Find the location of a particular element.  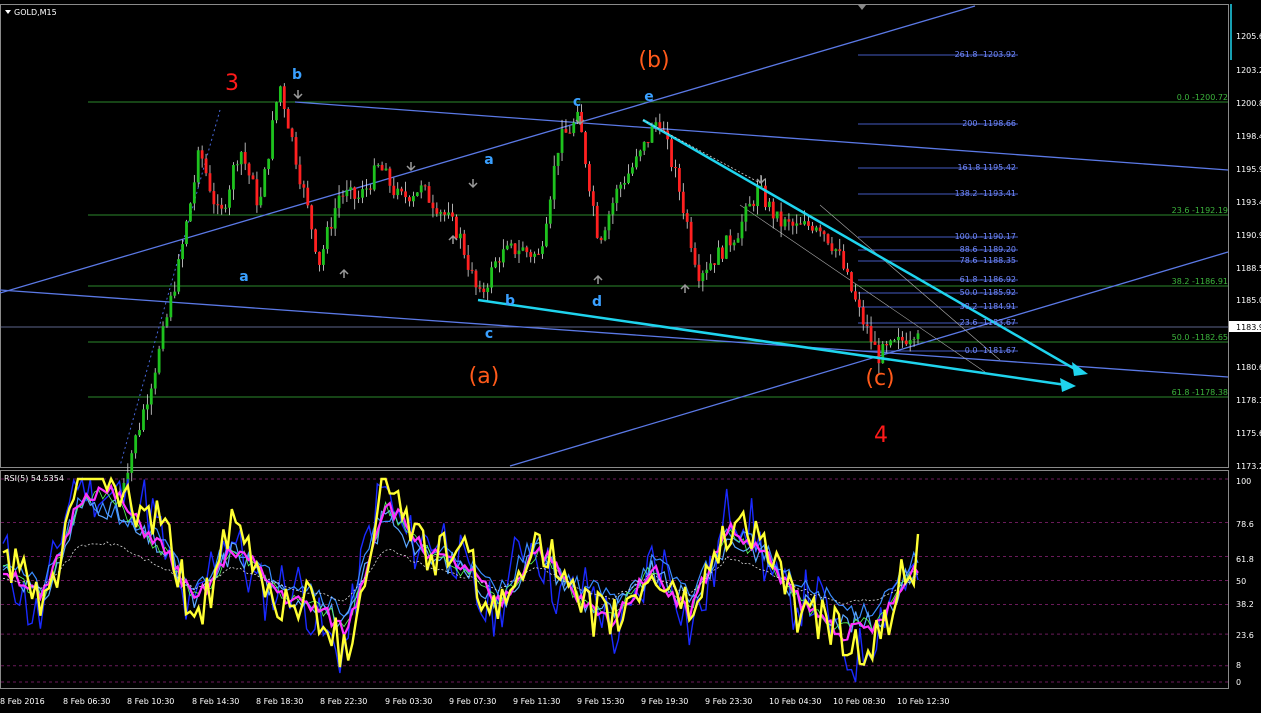

fibo-exp-label: 200- 1198.66 is located at coordinates (989, 123).